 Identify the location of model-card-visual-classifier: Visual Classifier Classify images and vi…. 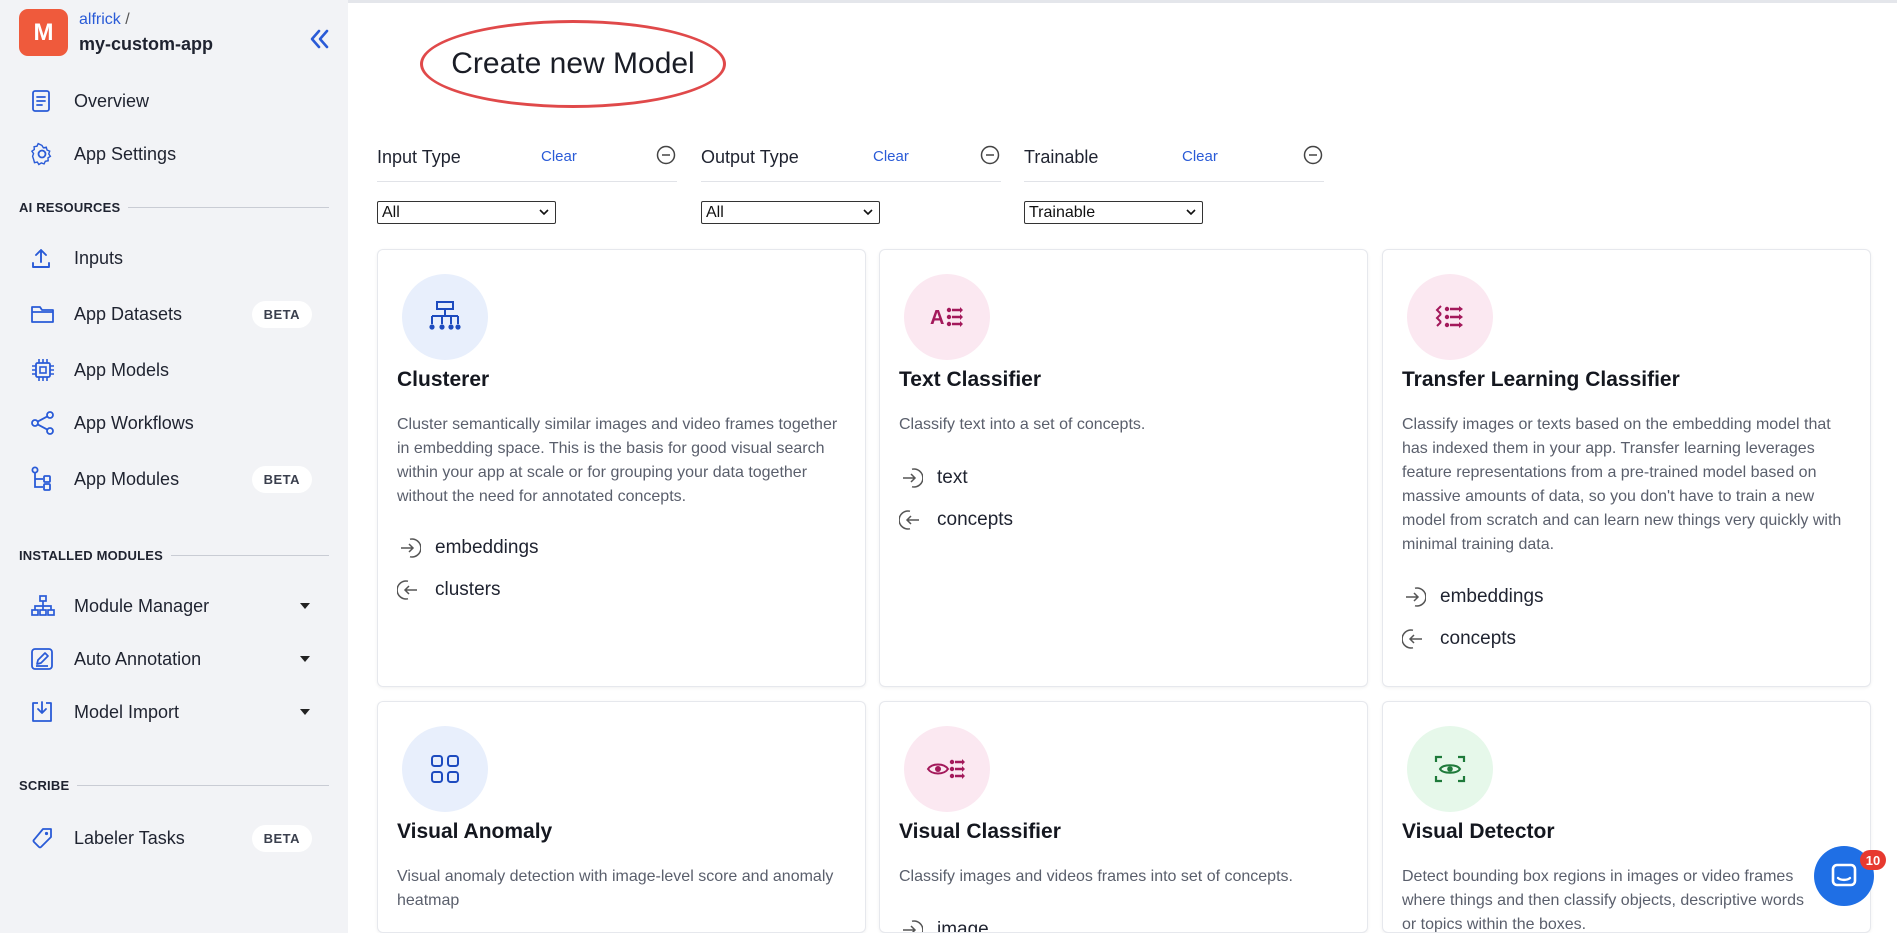
(1123, 817).